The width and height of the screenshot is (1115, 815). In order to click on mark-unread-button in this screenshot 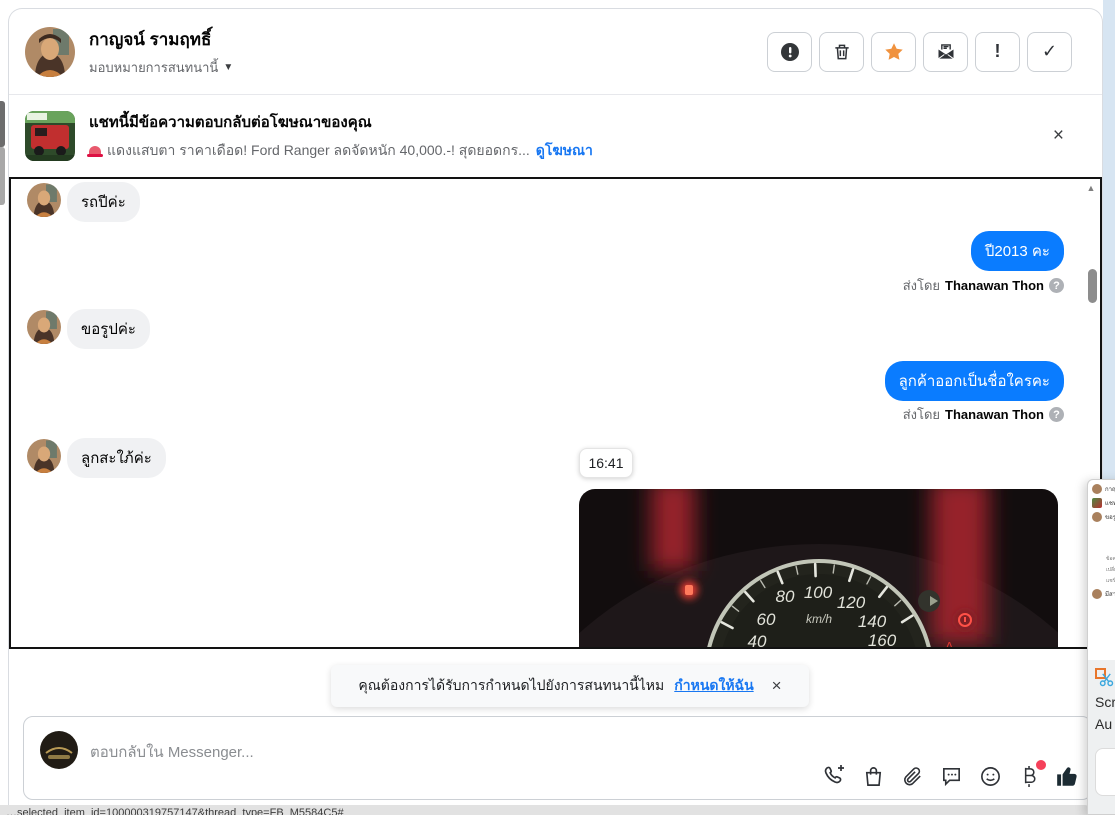, I will do `click(945, 51)`.